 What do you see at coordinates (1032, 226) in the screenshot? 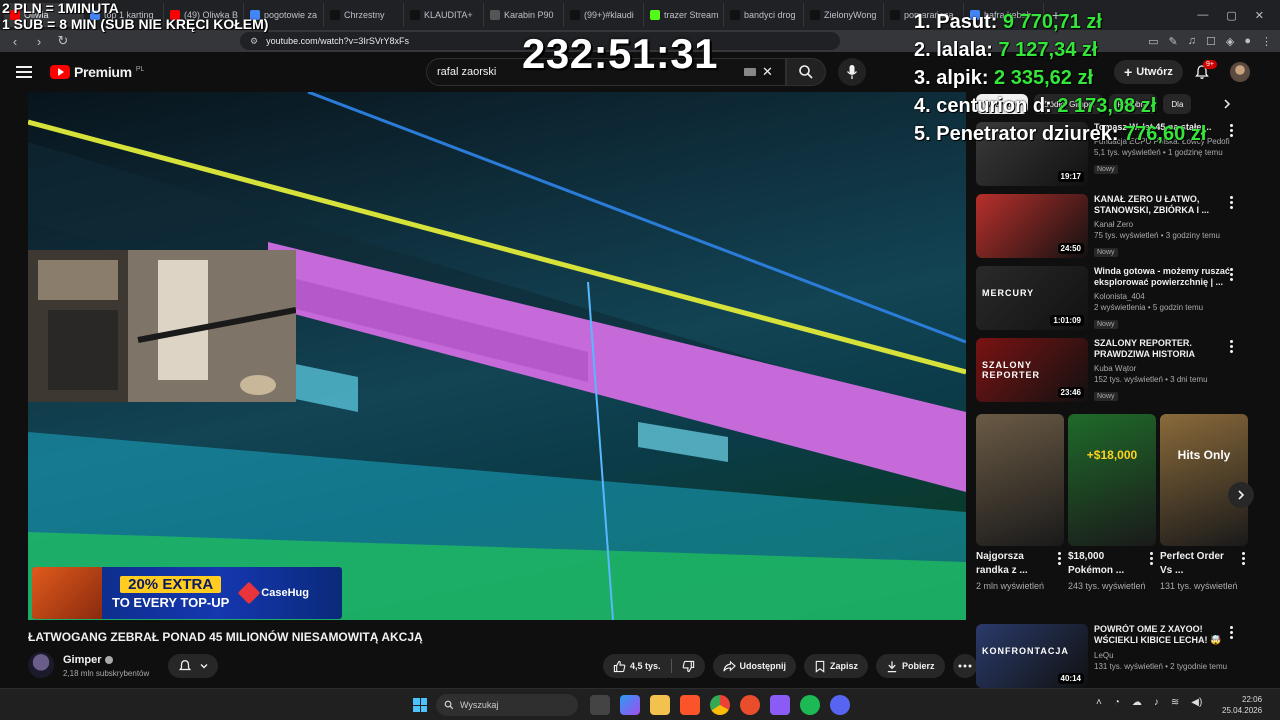
I see `video-thumbnail: 24:50` at bounding box center [1032, 226].